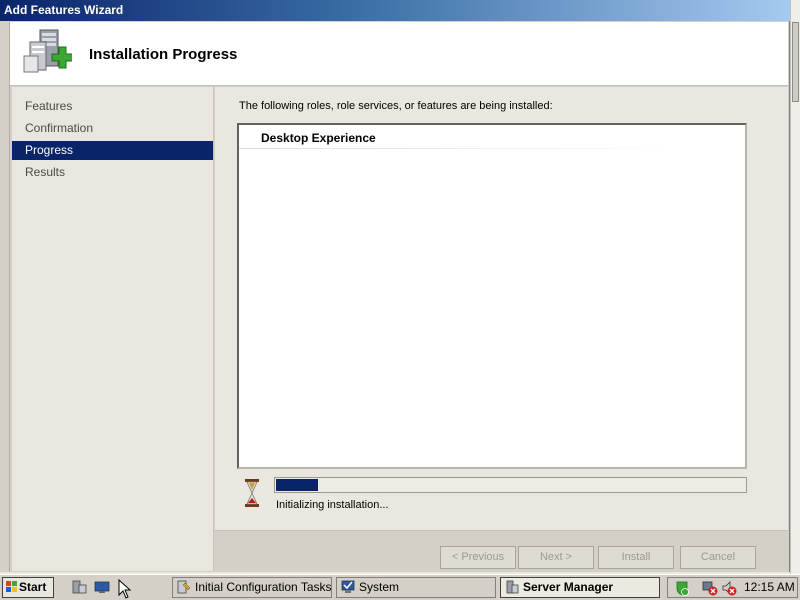  What do you see at coordinates (510, 485) in the screenshot?
I see `install-progress-bar` at bounding box center [510, 485].